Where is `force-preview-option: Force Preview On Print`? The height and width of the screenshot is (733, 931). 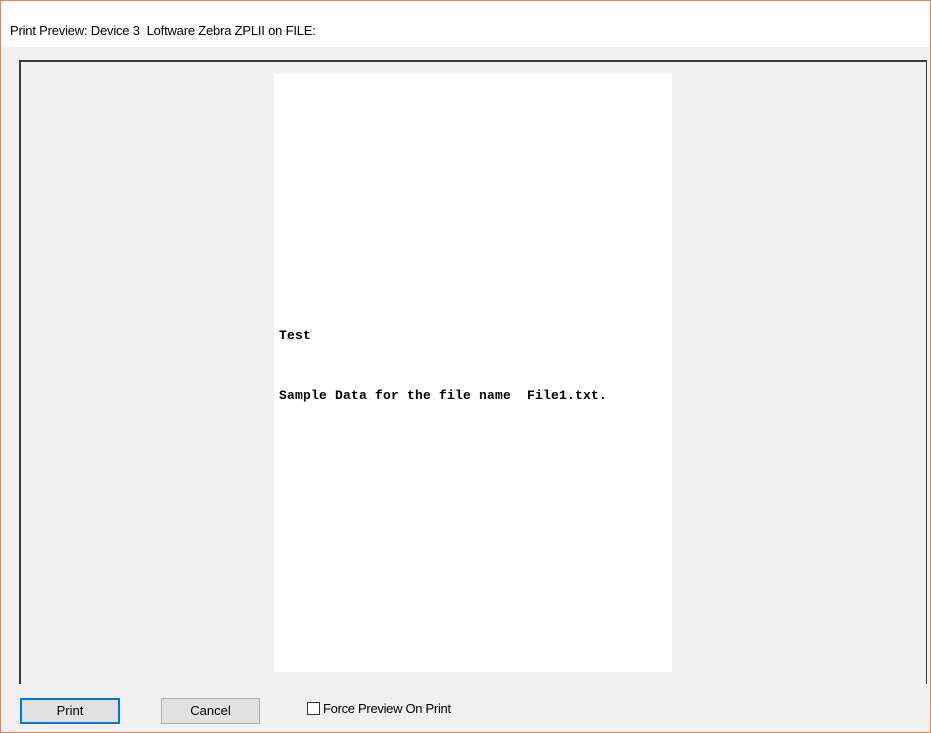
force-preview-option: Force Preview On Print is located at coordinates (379, 708).